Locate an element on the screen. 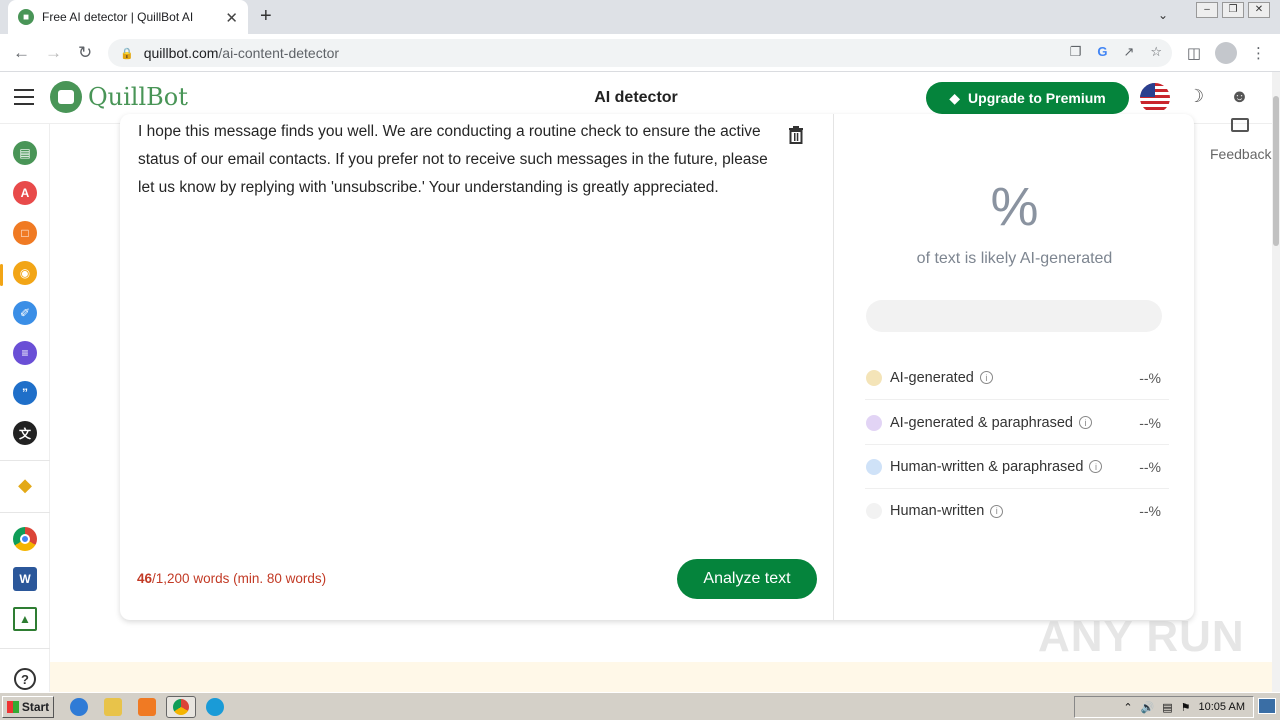 The width and height of the screenshot is (1280, 720). volume-icon: 🔊 is located at coordinates (1148, 707).